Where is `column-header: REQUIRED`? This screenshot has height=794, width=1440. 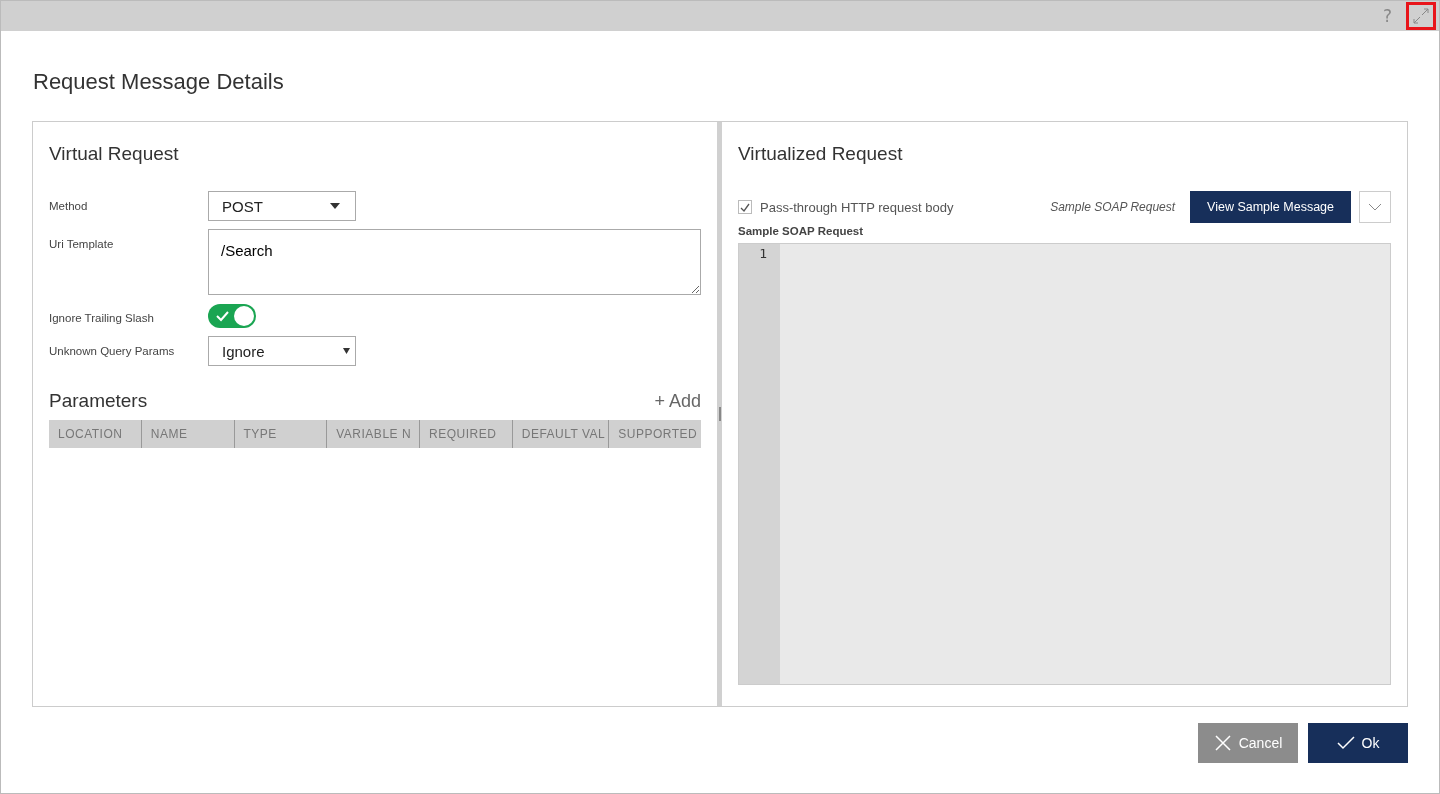
column-header: REQUIRED is located at coordinates (465, 434).